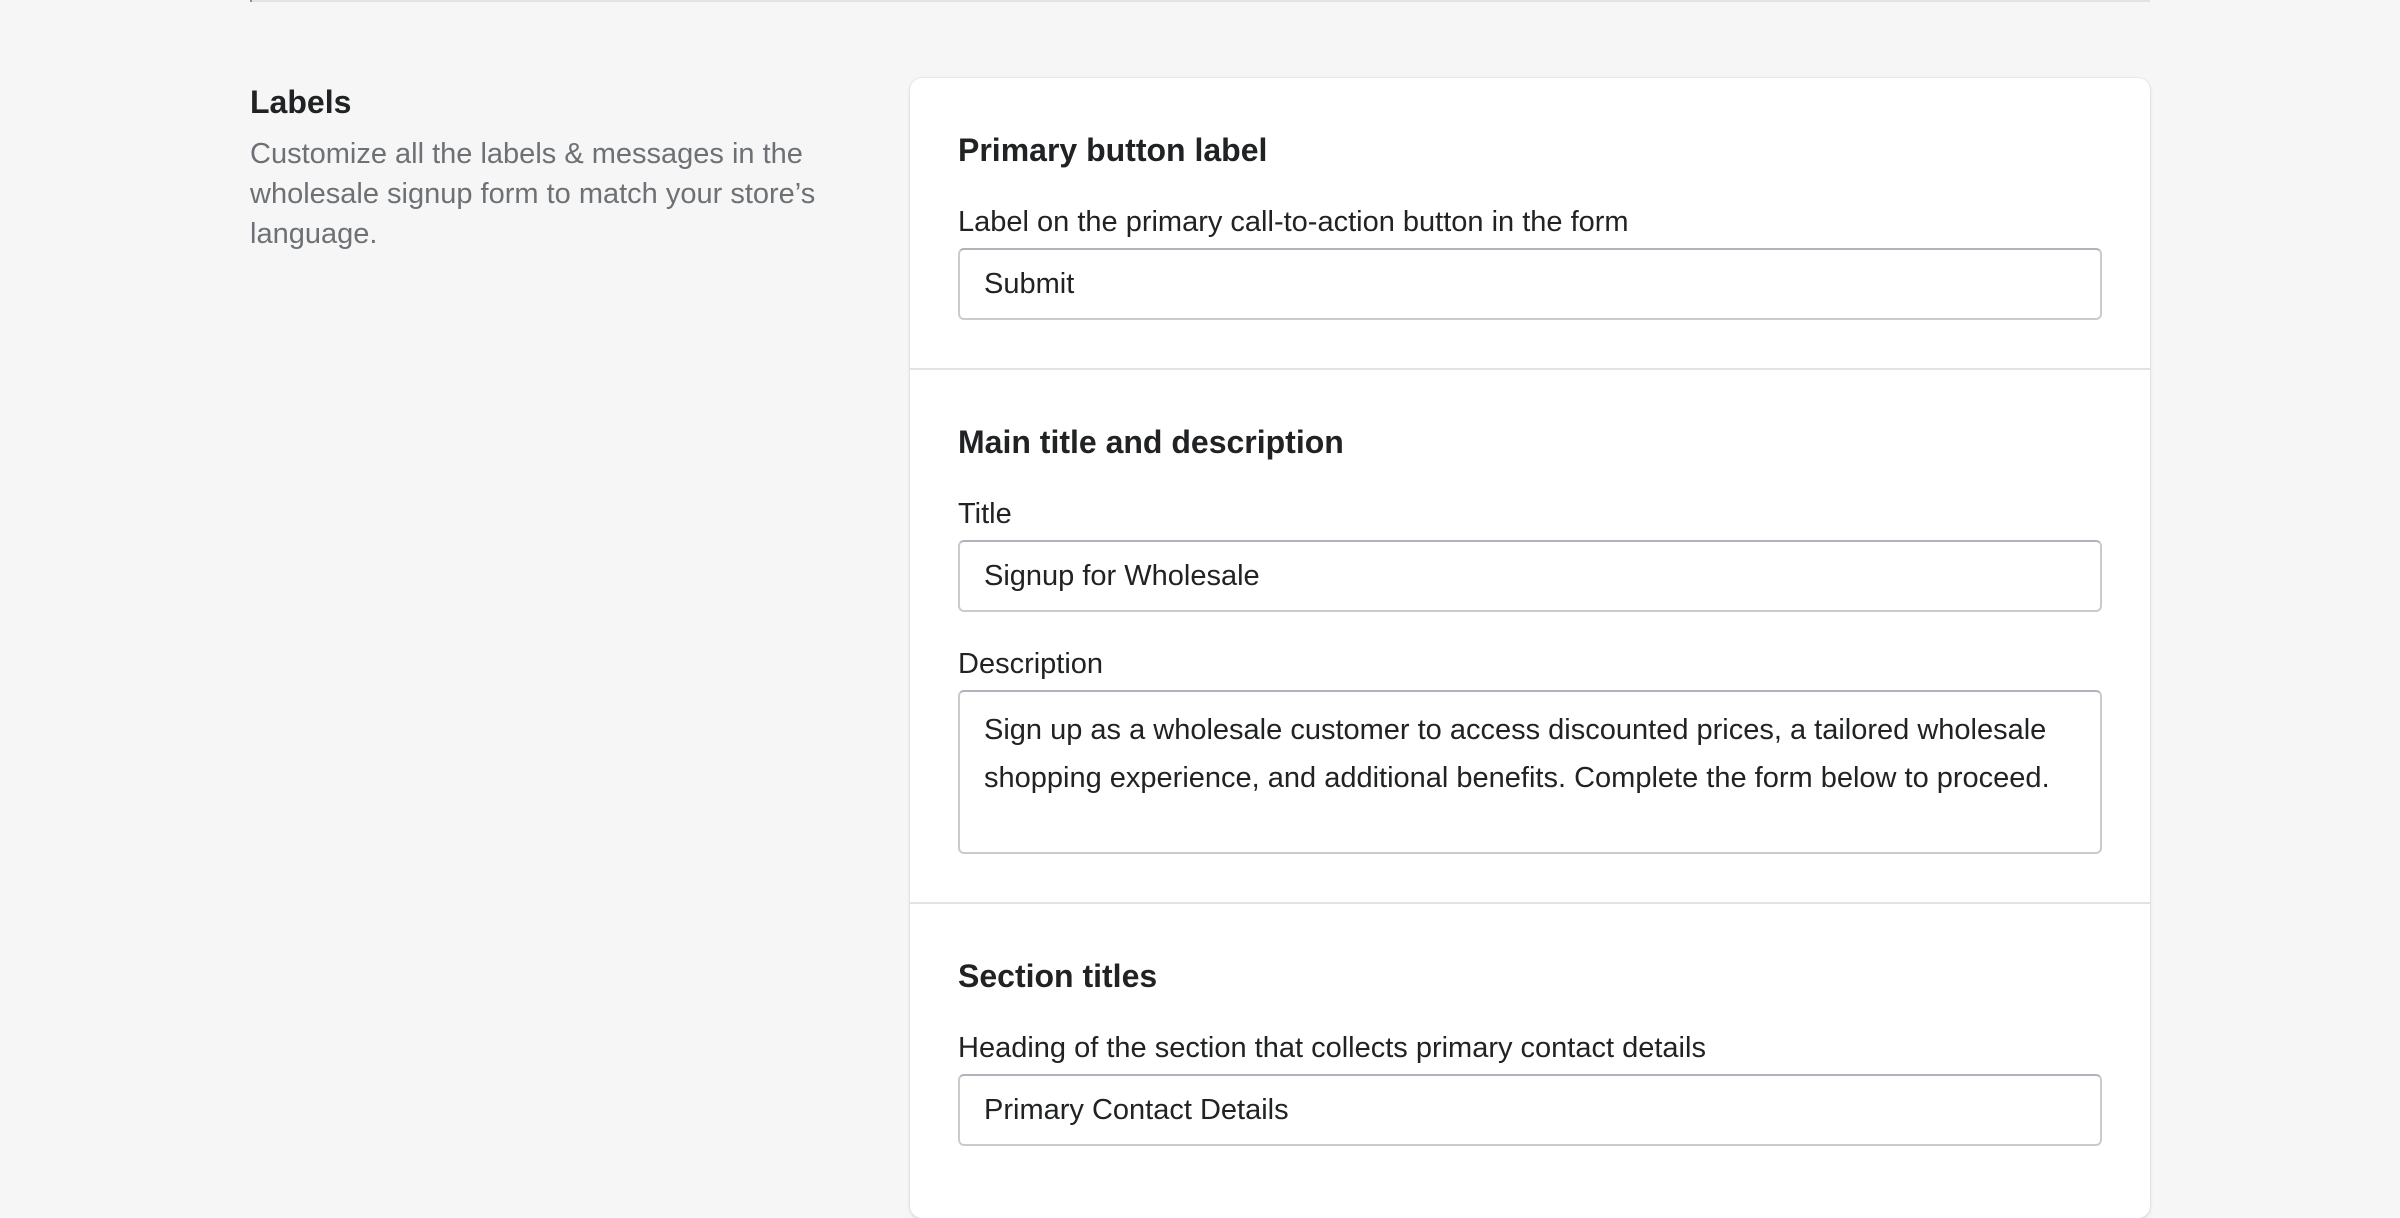 Image resolution: width=2400 pixels, height=1218 pixels. I want to click on field-label: Title, so click(985, 514).